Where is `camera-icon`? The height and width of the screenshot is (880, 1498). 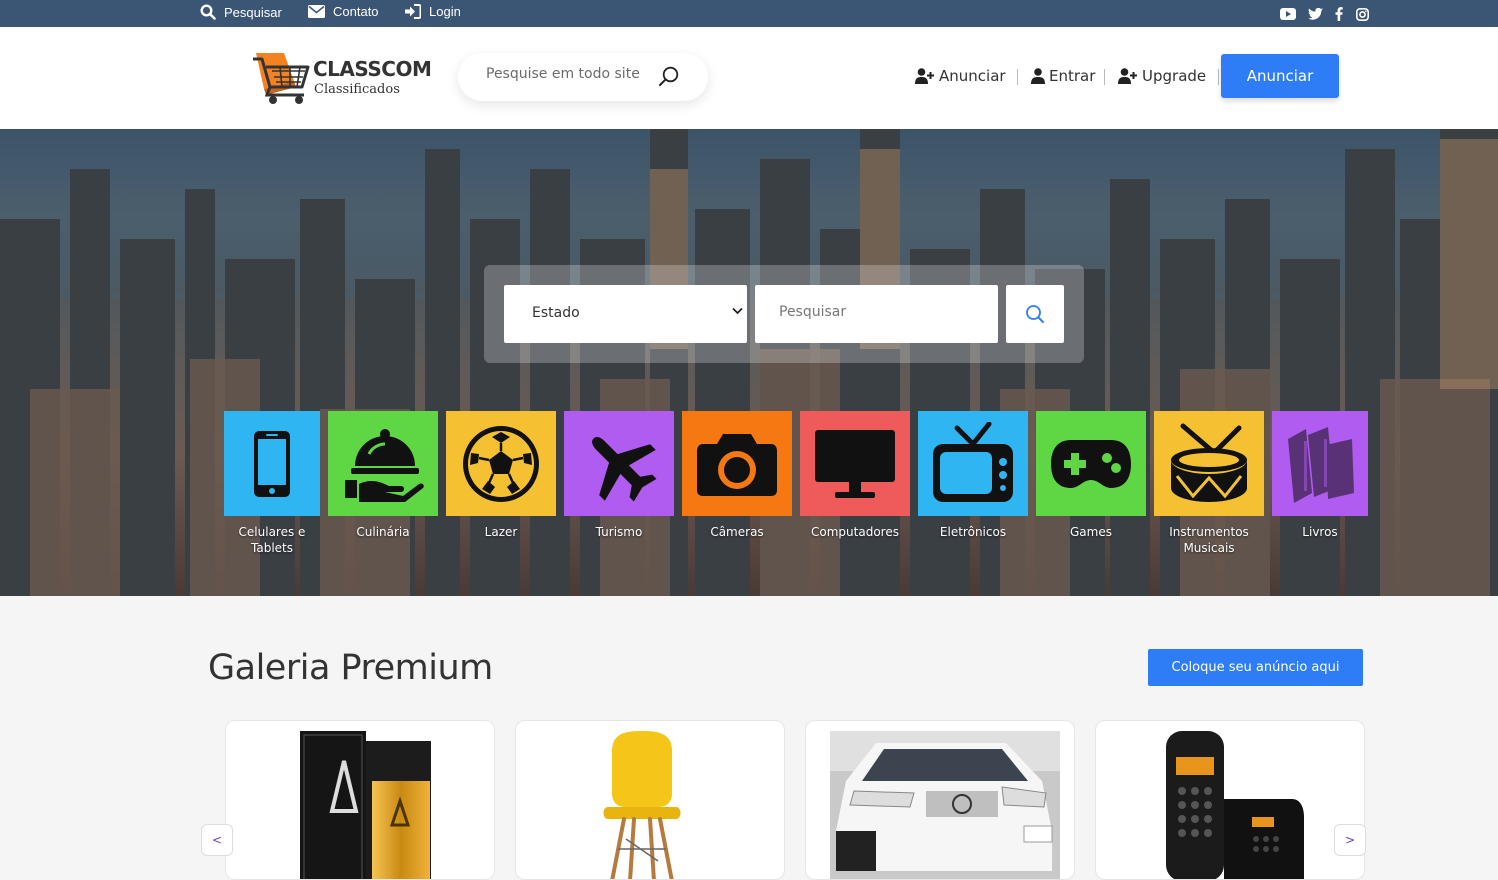 camera-icon is located at coordinates (737, 464).